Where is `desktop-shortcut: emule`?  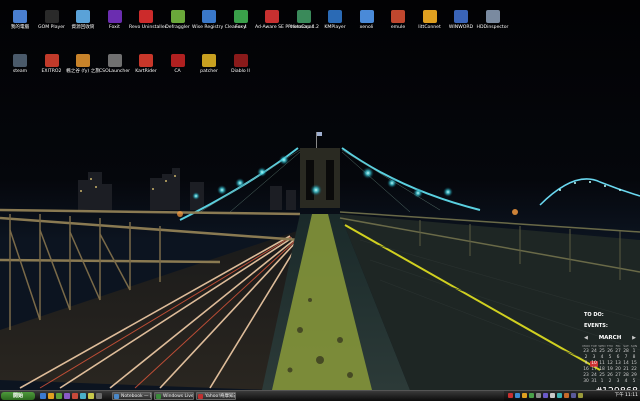
desktop-shortcut: emule is located at coordinates (398, 20).